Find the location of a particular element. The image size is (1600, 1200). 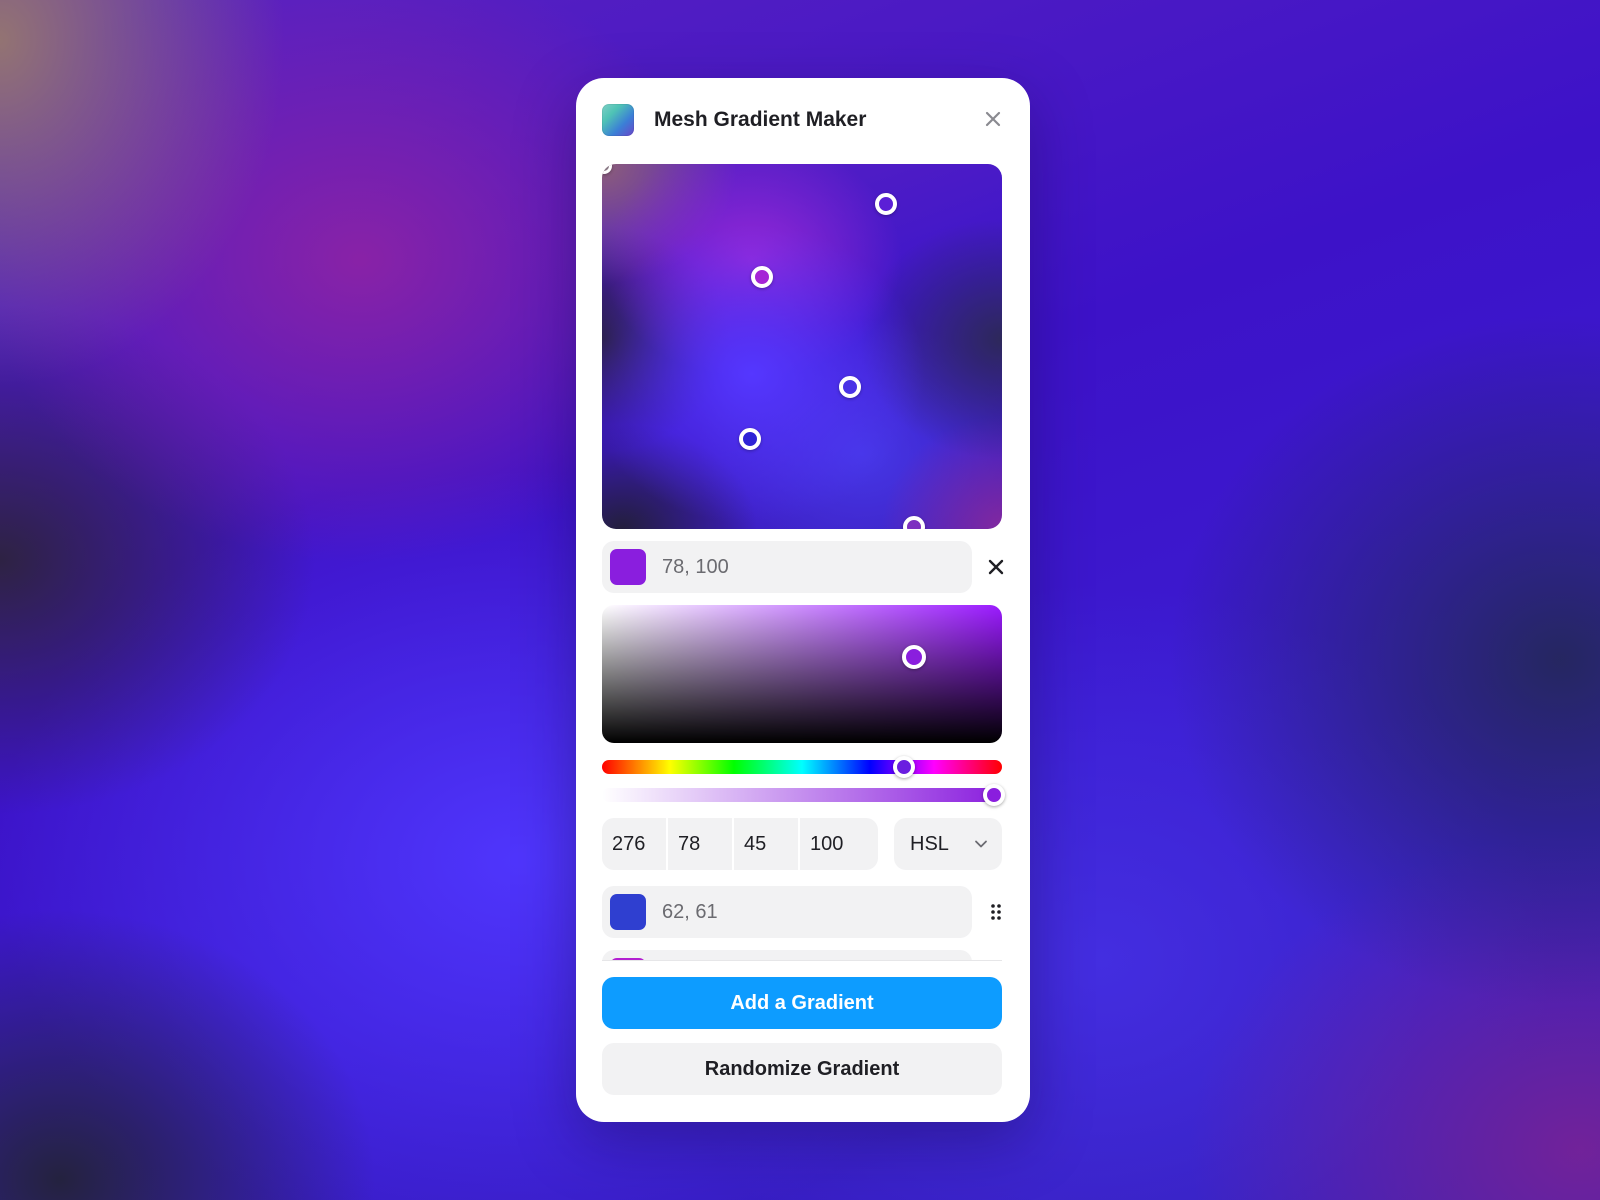

alpha-input is located at coordinates (839, 844).